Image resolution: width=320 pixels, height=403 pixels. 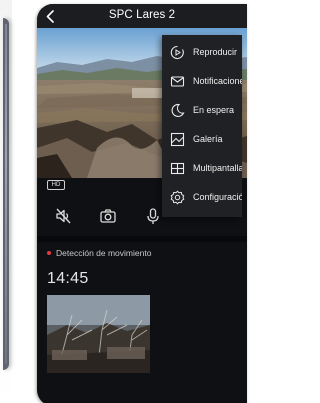 What do you see at coordinates (104, 253) in the screenshot?
I see `event-type-label: Detección de movimiento` at bounding box center [104, 253].